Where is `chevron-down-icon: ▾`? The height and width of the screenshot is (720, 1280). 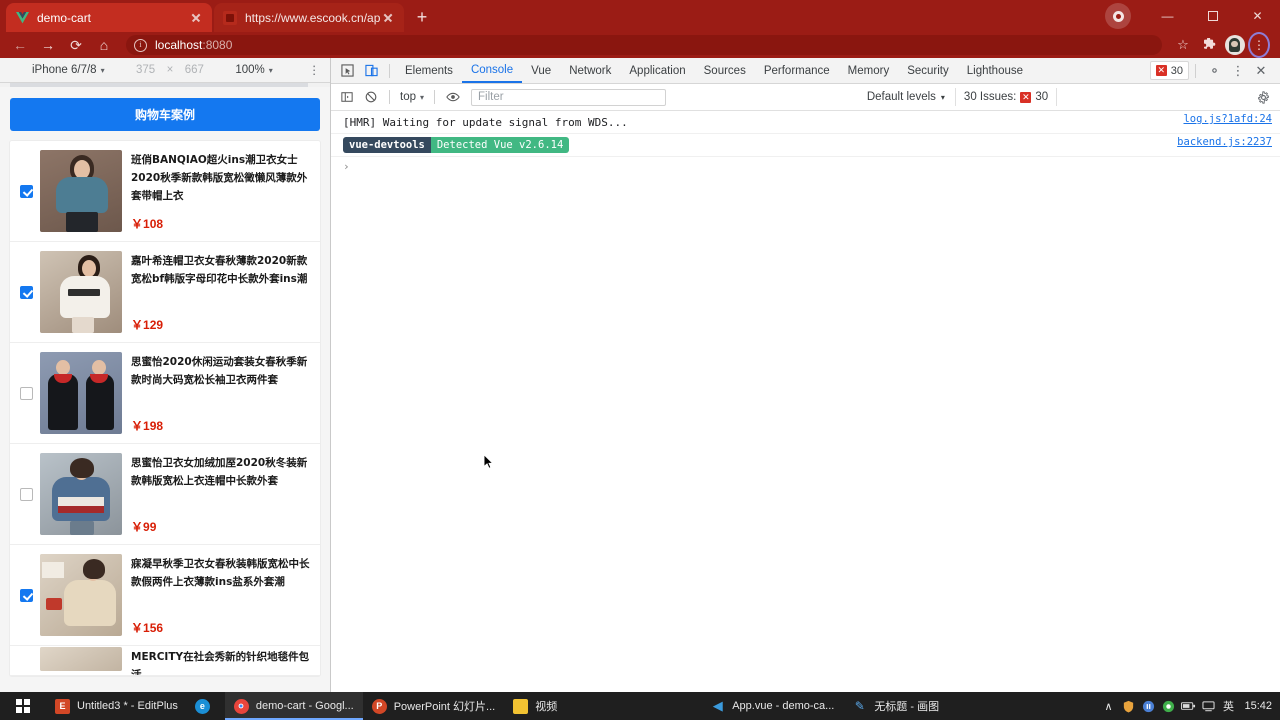 chevron-down-icon: ▾ is located at coordinates (270, 70).